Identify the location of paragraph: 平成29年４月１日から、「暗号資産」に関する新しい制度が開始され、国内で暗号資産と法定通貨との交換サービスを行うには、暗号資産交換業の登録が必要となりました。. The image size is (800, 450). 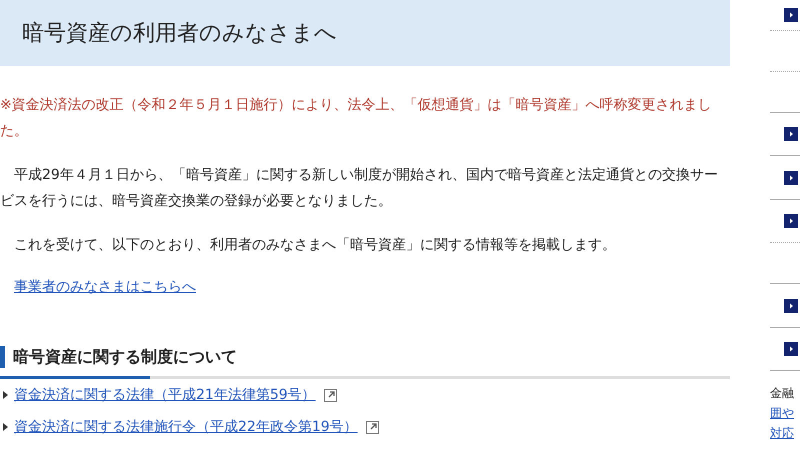
(359, 188).